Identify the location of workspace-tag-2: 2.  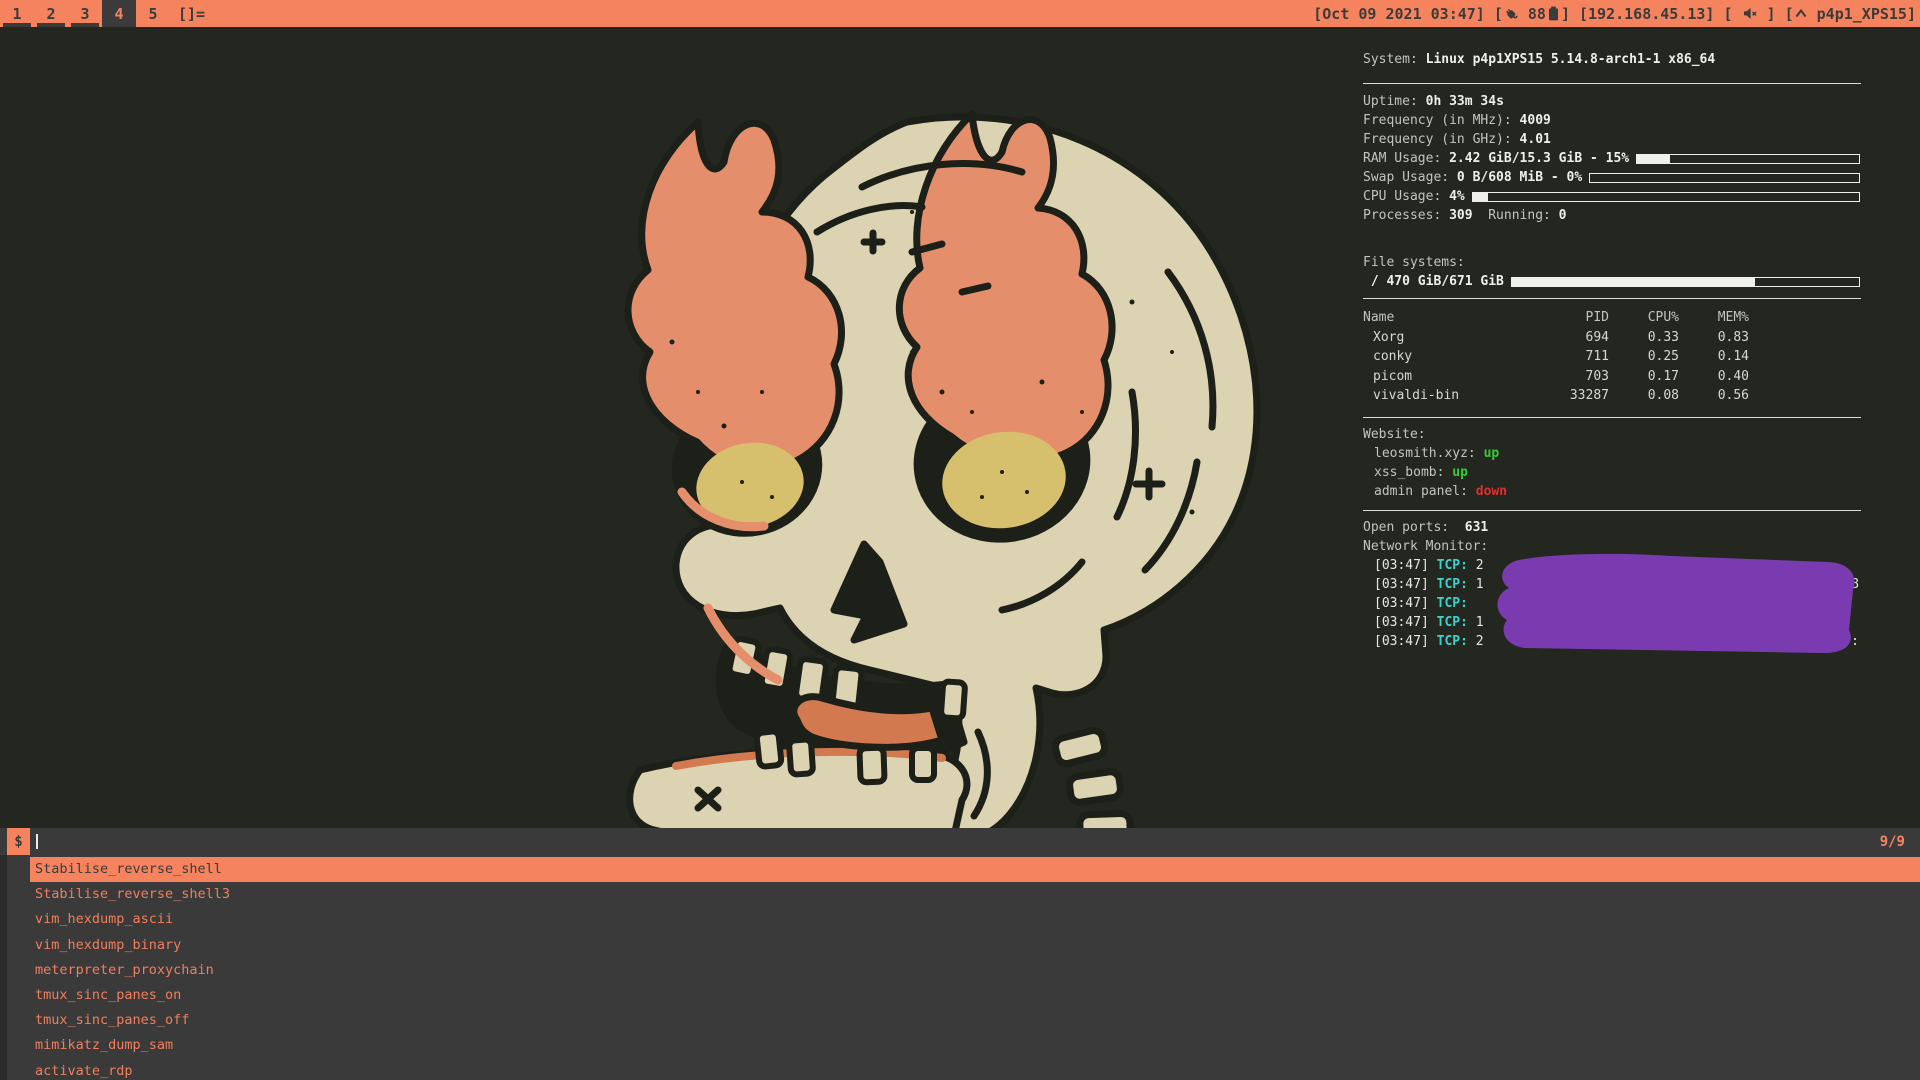
(51, 13).